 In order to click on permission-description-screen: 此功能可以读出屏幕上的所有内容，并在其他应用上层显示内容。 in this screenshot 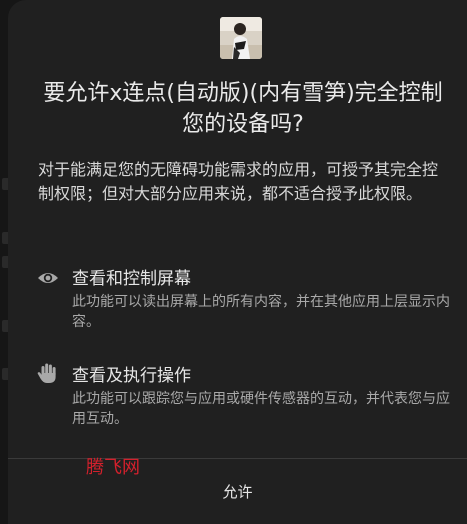, I will do `click(261, 312)`.